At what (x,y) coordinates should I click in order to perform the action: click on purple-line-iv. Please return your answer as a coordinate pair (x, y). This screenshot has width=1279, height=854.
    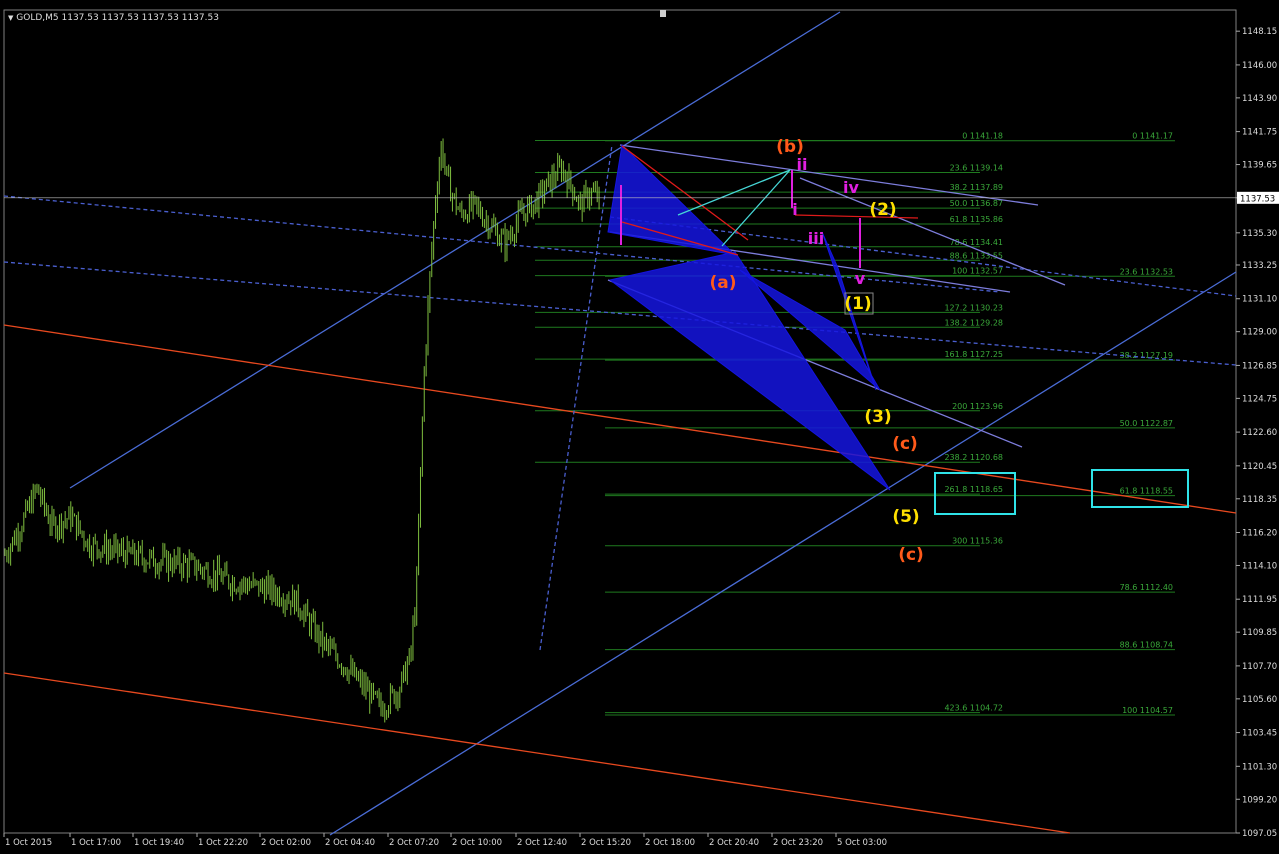
    Looking at the image, I should click on (932, 231).